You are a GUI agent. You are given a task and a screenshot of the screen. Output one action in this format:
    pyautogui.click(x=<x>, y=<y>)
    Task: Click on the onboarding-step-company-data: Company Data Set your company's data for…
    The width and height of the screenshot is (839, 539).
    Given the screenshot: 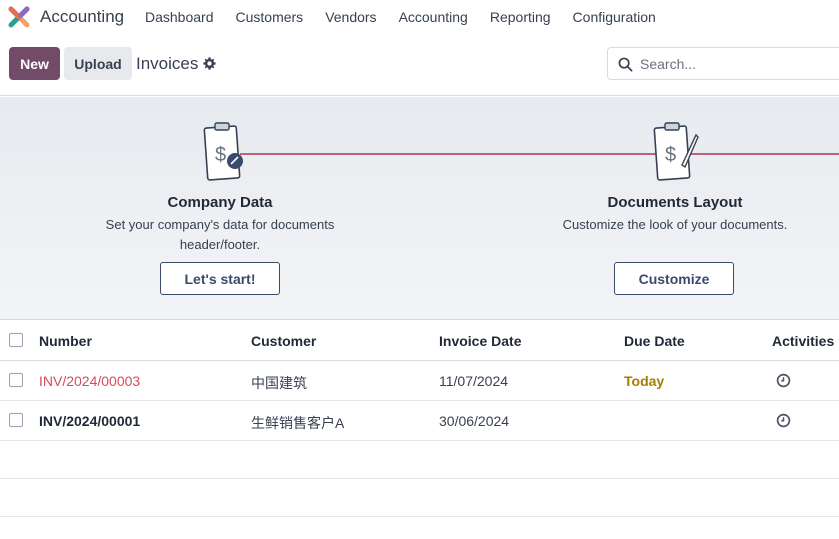 What is the action you would take?
    pyautogui.click(x=220, y=224)
    